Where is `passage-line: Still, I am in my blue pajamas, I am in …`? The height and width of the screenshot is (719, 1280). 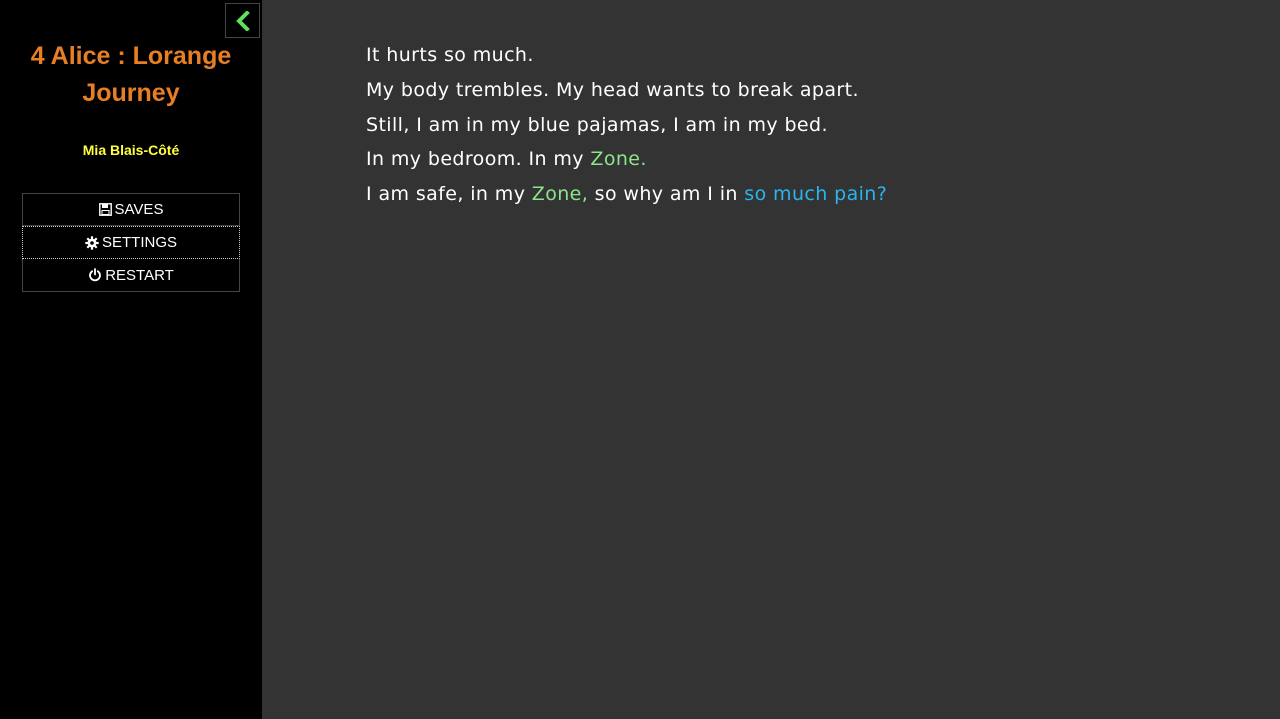
passage-line: Still, I am in my blue pajamas, I am in … is located at coordinates (597, 124).